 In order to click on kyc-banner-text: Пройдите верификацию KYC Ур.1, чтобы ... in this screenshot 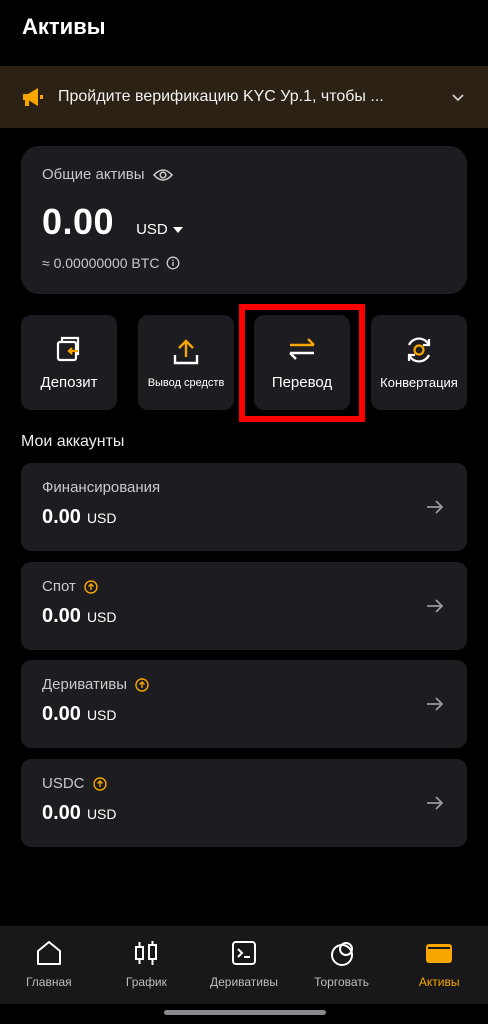, I will do `click(221, 96)`.